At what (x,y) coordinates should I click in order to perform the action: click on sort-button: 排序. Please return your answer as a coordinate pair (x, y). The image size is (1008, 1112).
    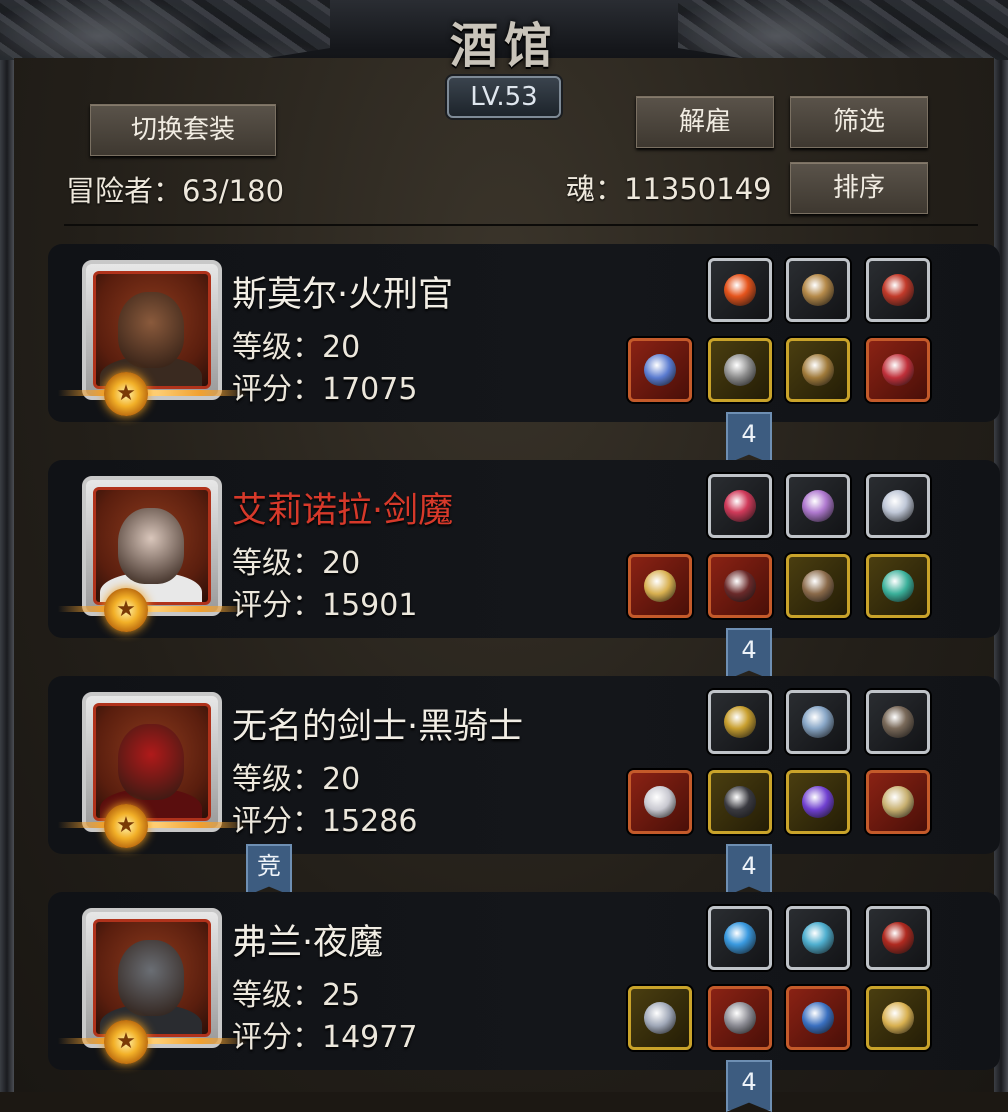
    Looking at the image, I should click on (859, 188).